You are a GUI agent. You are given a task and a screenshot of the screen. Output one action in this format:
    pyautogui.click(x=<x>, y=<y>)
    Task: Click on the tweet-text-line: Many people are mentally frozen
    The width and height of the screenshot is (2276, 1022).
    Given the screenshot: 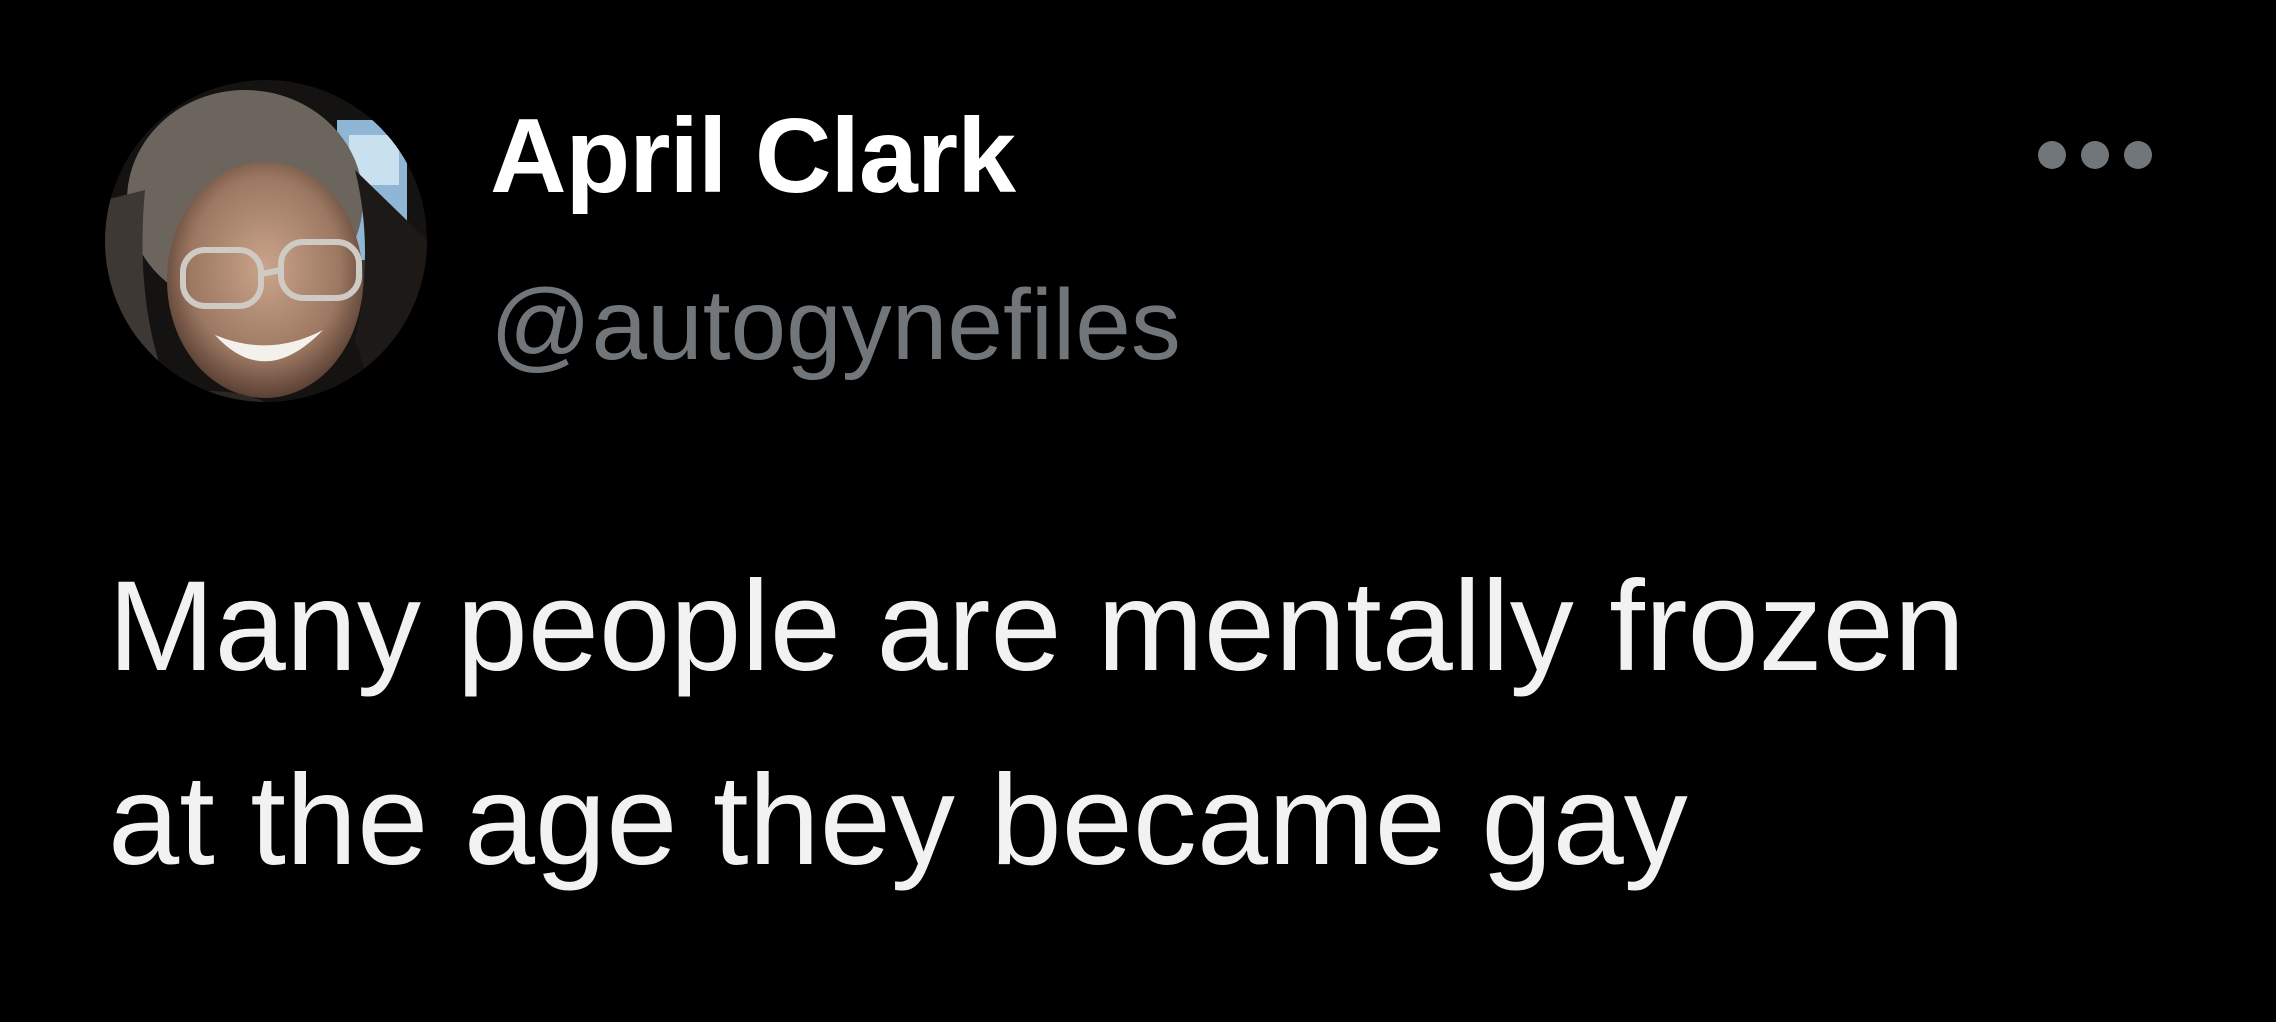 What is the action you would take?
    pyautogui.click(x=1036, y=626)
    